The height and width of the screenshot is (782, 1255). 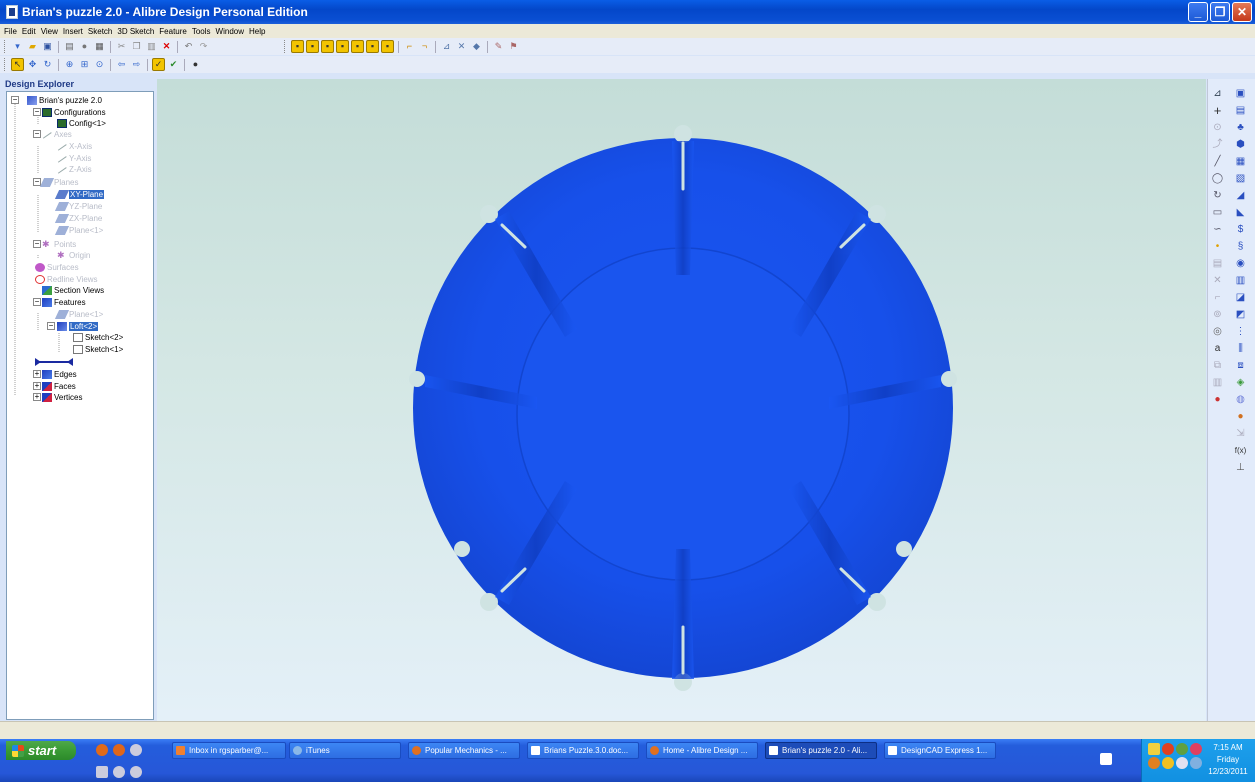 I want to click on save-icon: ▣, so click(x=47, y=46).